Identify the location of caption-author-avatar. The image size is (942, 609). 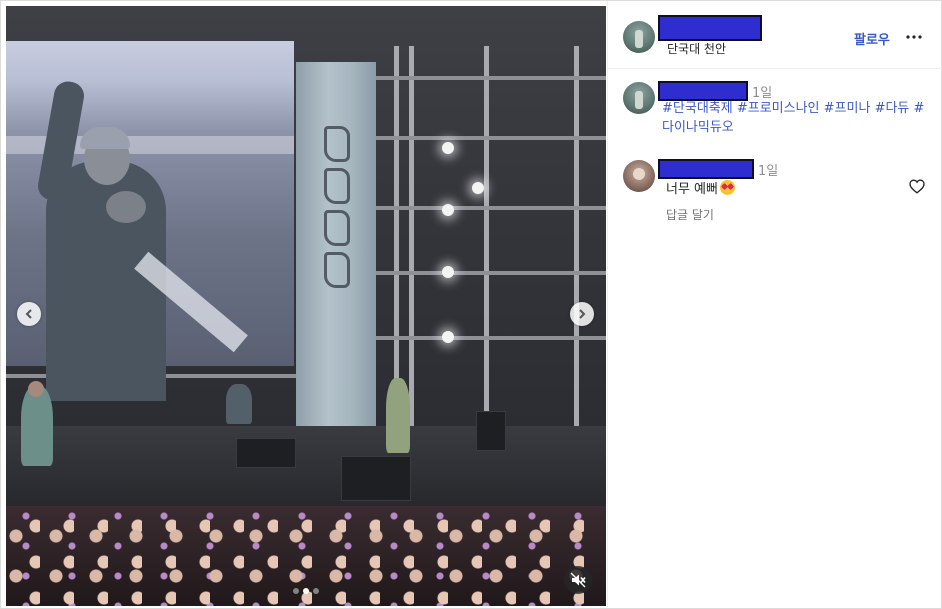
(639, 98).